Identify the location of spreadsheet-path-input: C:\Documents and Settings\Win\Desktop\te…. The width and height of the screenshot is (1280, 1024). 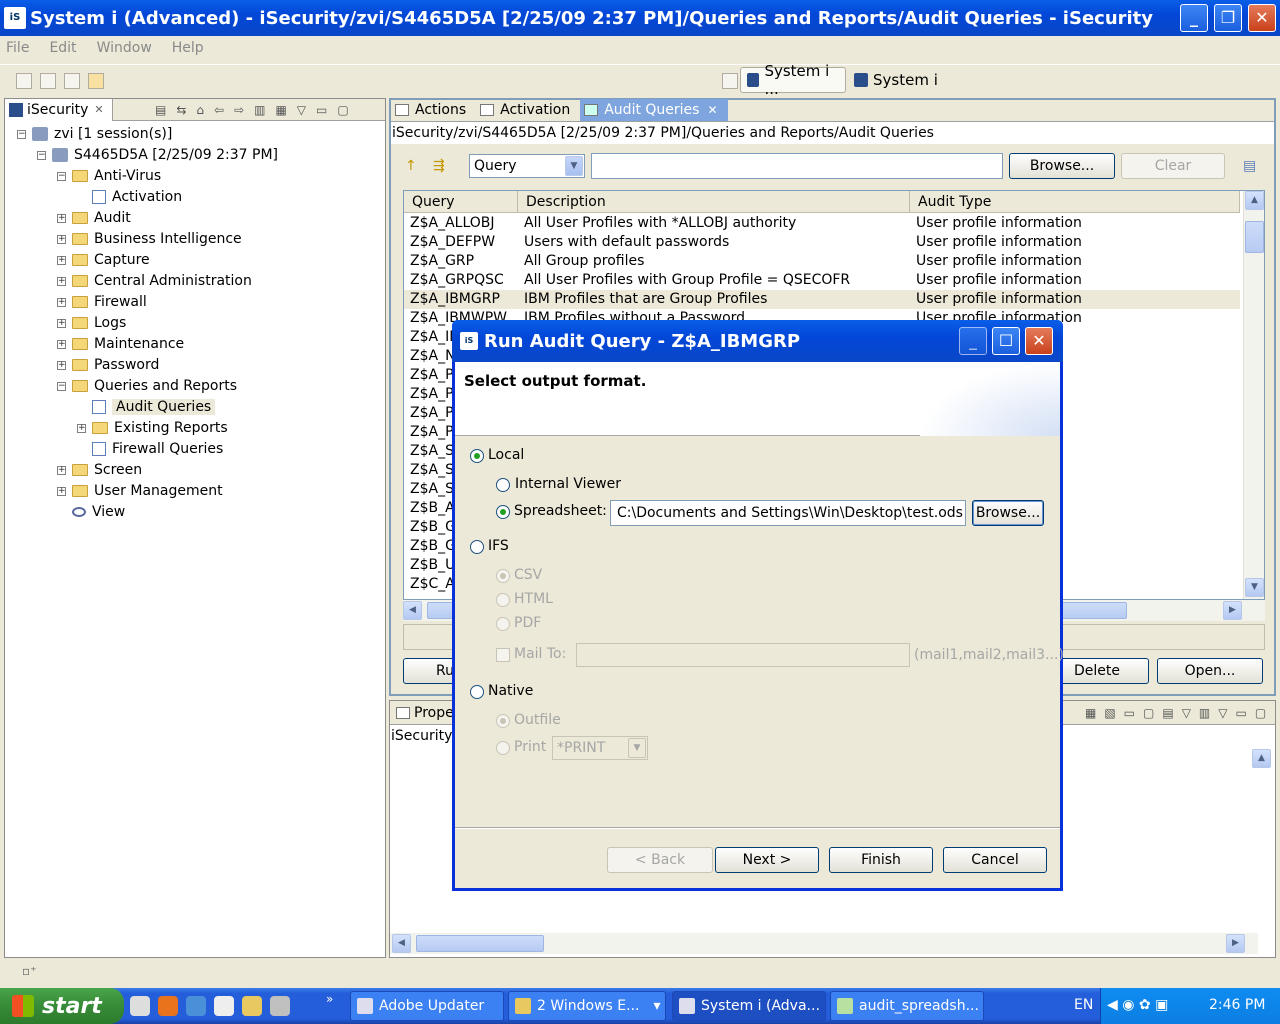
(788, 513).